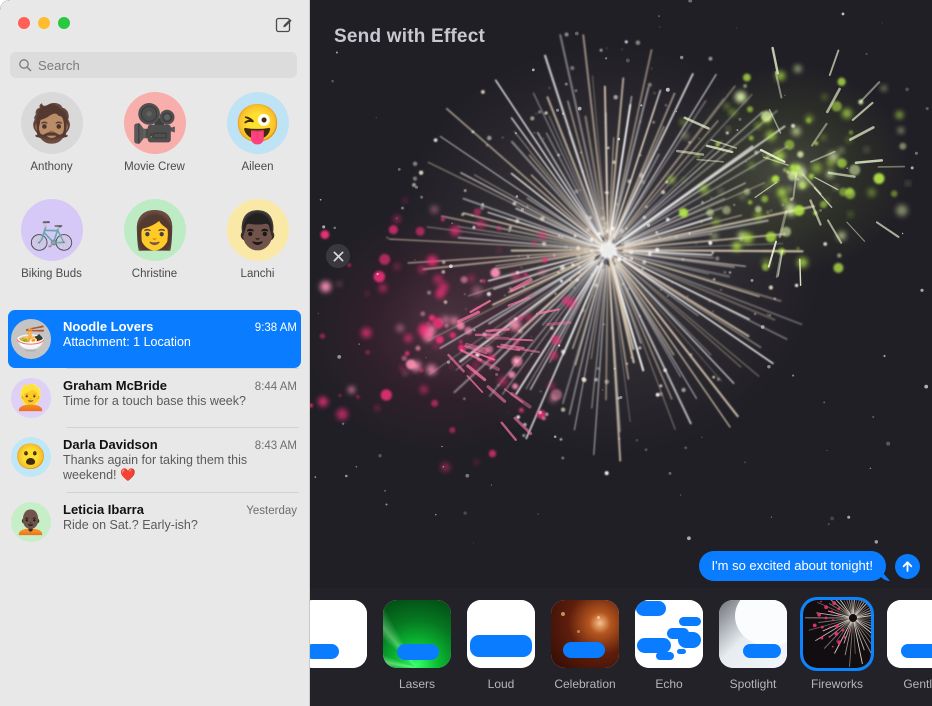 The height and width of the screenshot is (706, 932). What do you see at coordinates (51, 230) in the screenshot?
I see `avatar: 🚲` at bounding box center [51, 230].